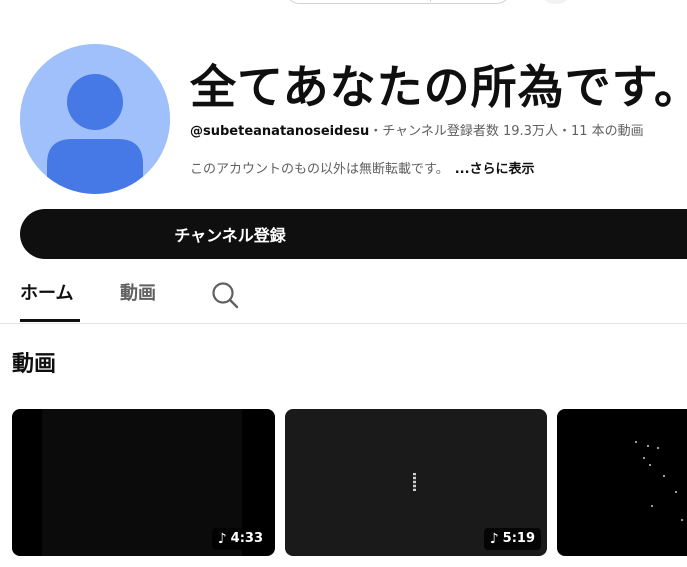  Describe the element at coordinates (495, 169) in the screenshot. I see `show-more-link: ...さらに表示` at that location.